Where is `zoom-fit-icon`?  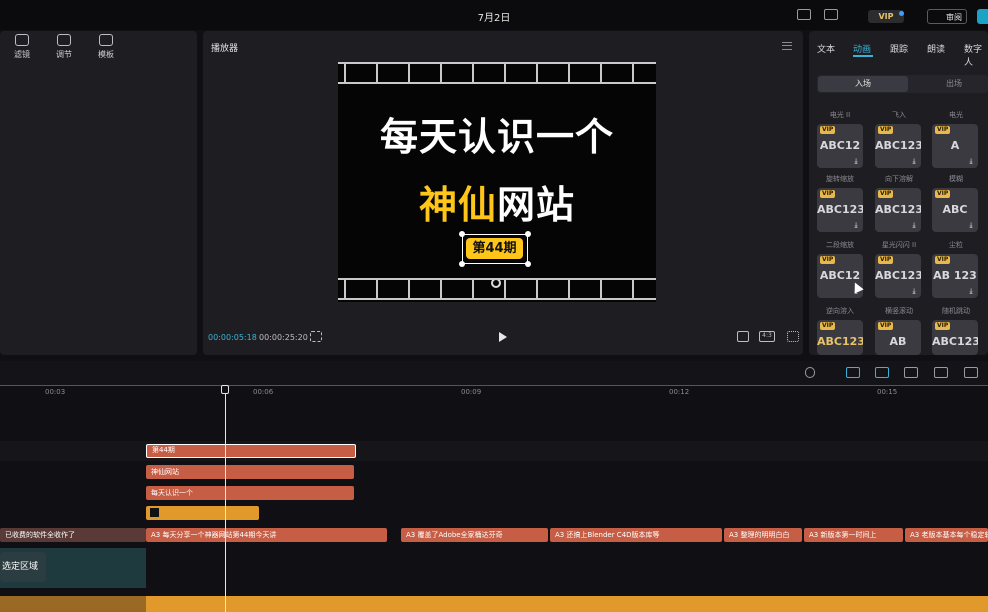 zoom-fit-icon is located at coordinates (971, 372).